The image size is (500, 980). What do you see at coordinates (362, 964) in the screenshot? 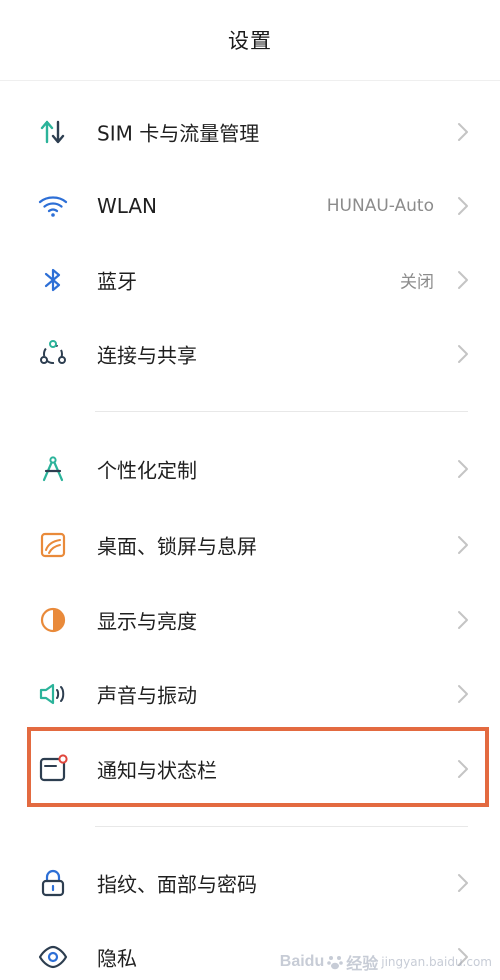
I see `watermark-suffix: 经验` at bounding box center [362, 964].